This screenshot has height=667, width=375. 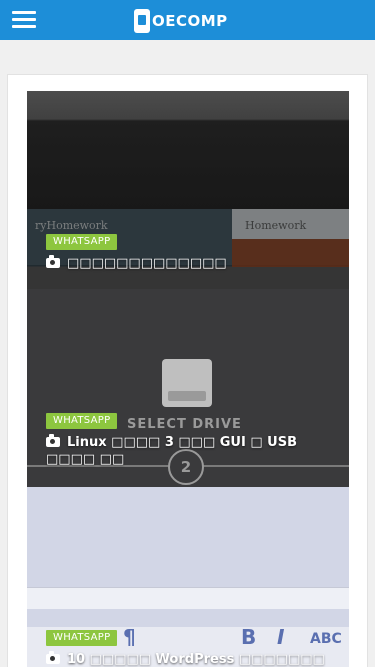 I want to click on thumbnail-text: B, so click(x=249, y=637).